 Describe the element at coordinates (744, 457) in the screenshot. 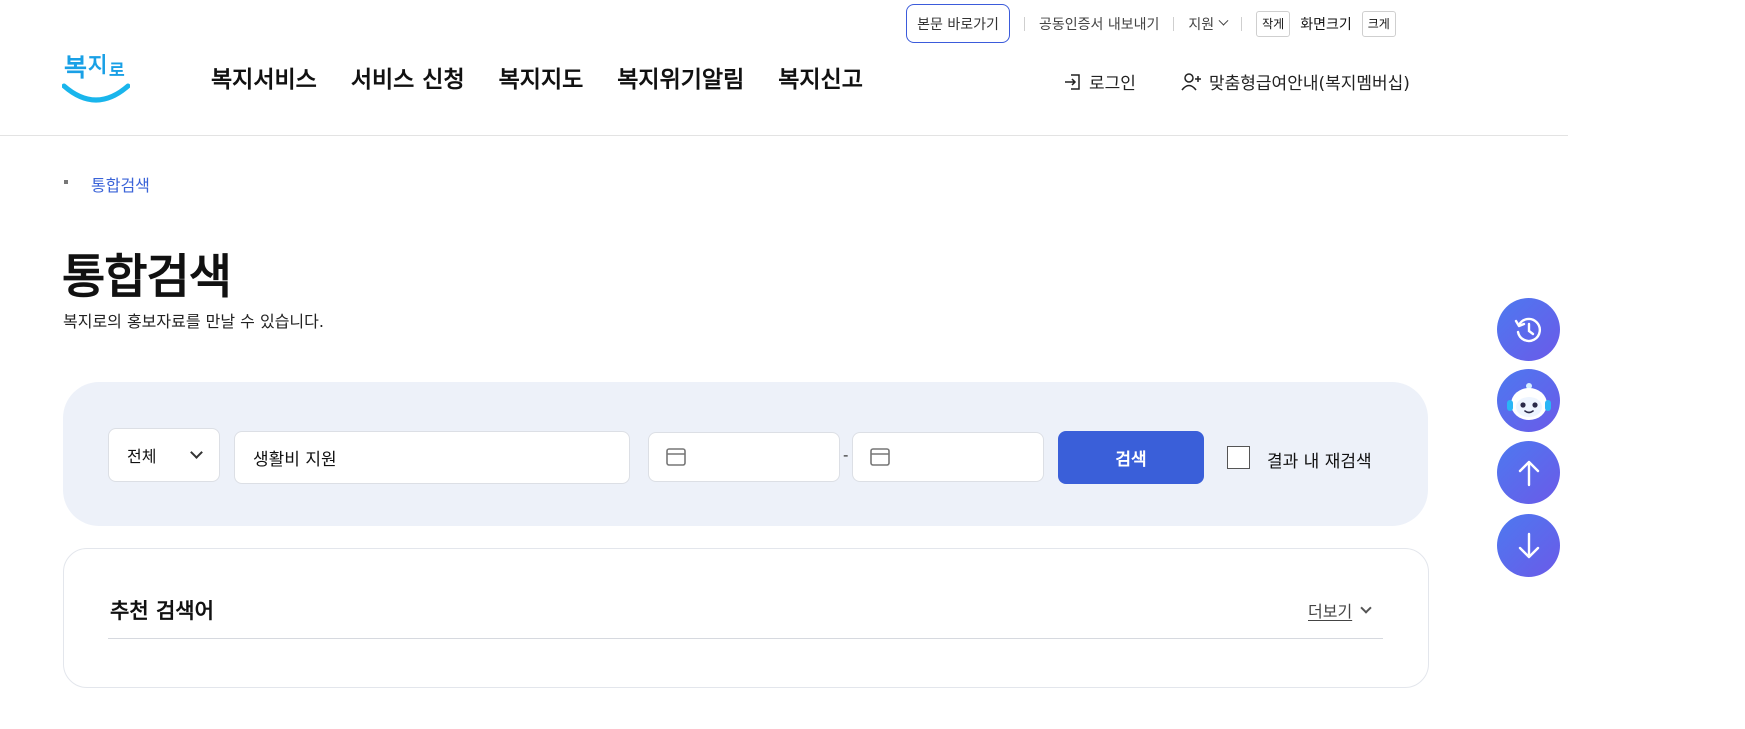

I see `start-date-field` at that location.